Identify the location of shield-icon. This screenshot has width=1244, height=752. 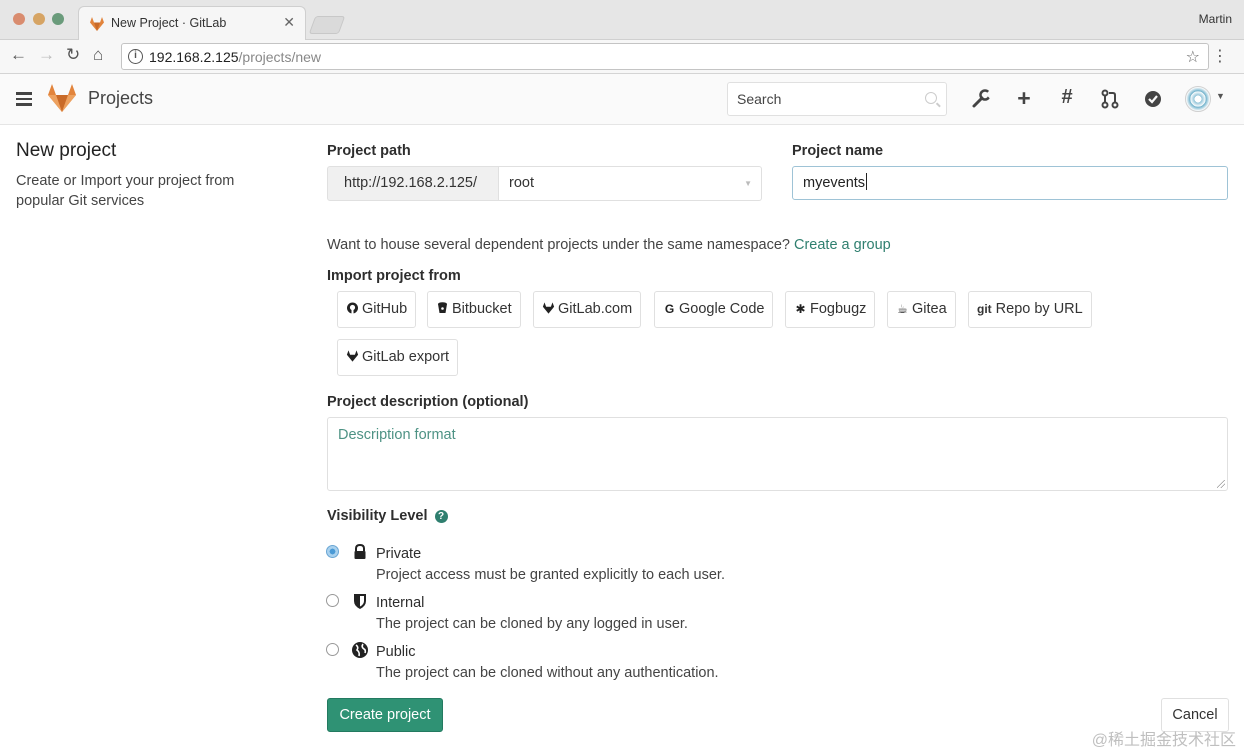
(360, 601).